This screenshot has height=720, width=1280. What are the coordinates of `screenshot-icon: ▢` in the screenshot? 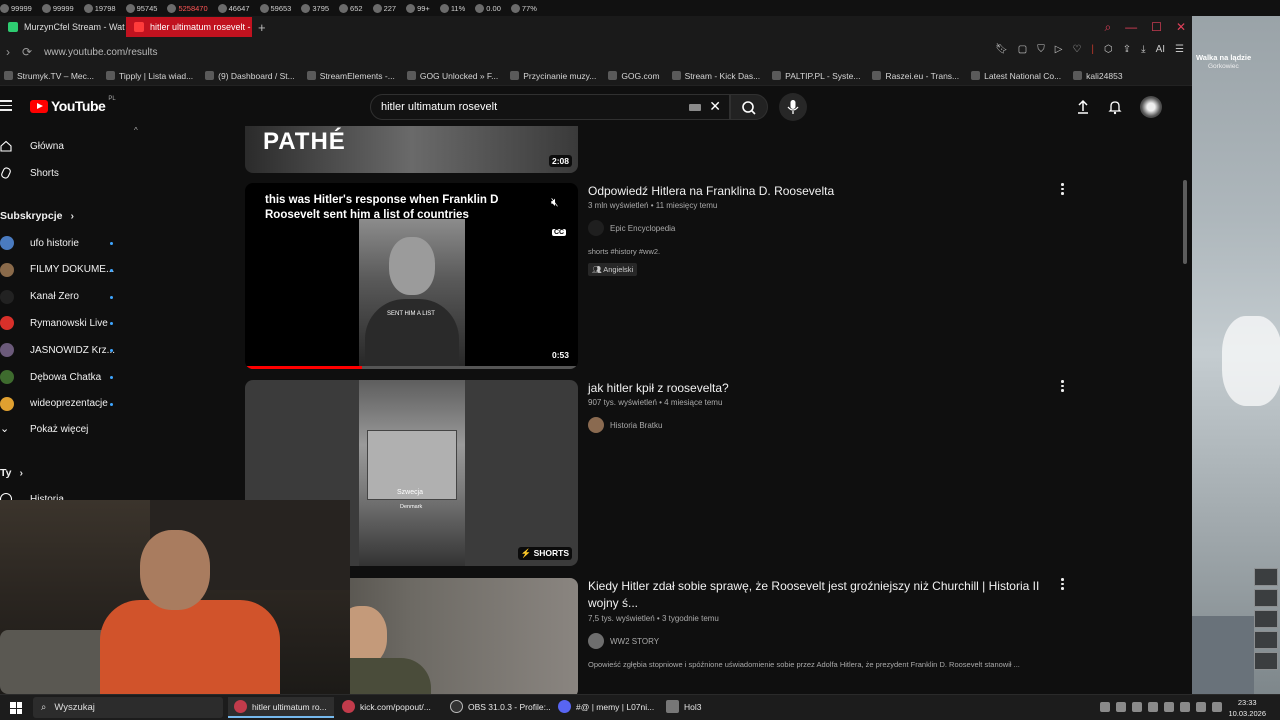 It's located at (1022, 49).